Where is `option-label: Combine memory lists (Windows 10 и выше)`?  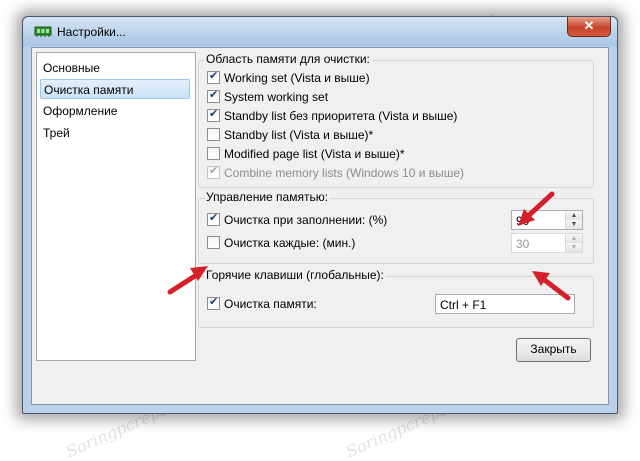 option-label: Combine memory lists (Windows 10 и выше) is located at coordinates (344, 173).